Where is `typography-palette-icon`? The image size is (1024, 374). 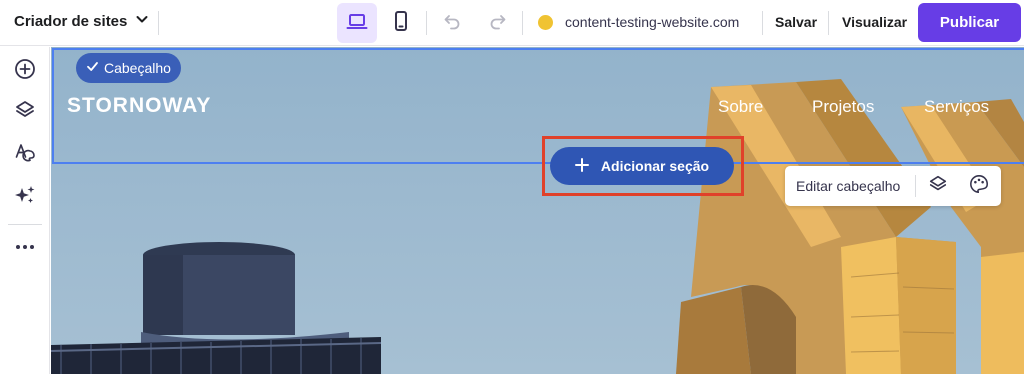
typography-palette-icon is located at coordinates (25, 154).